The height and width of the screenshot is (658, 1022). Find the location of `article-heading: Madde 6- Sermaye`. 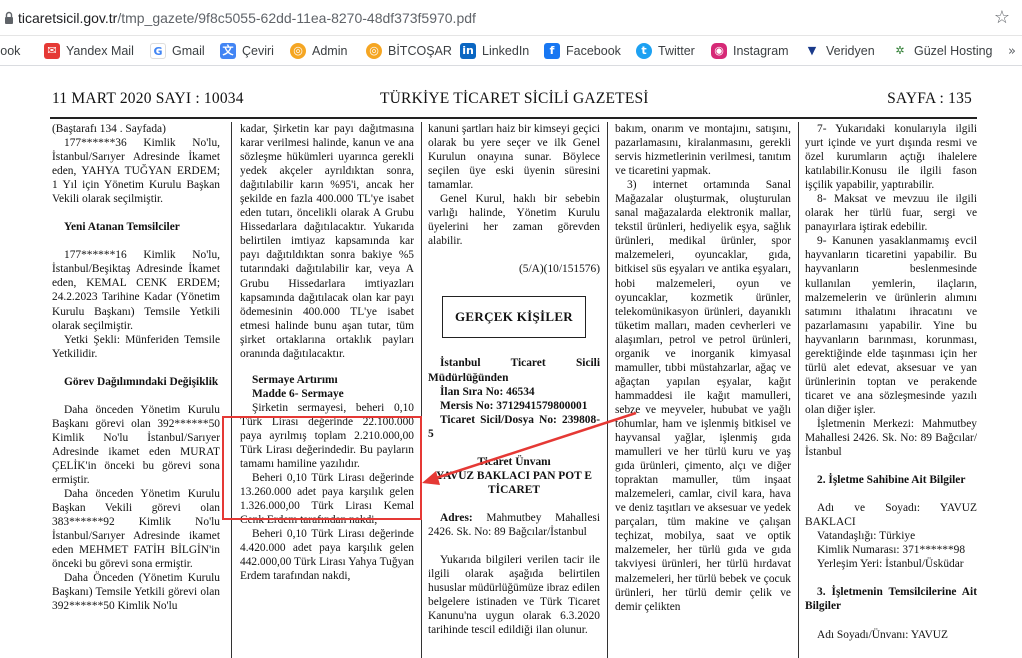

article-heading: Madde 6- Sermaye is located at coordinates (298, 393).